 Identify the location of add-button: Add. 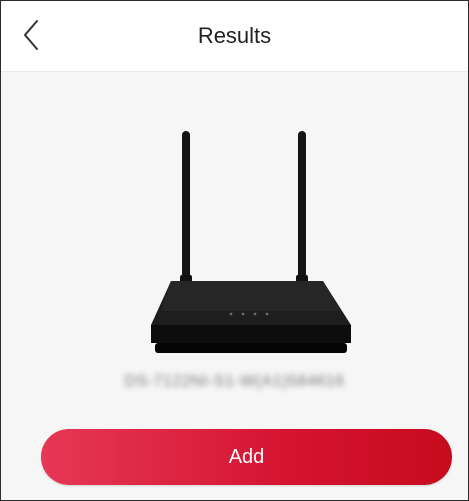
(246, 457).